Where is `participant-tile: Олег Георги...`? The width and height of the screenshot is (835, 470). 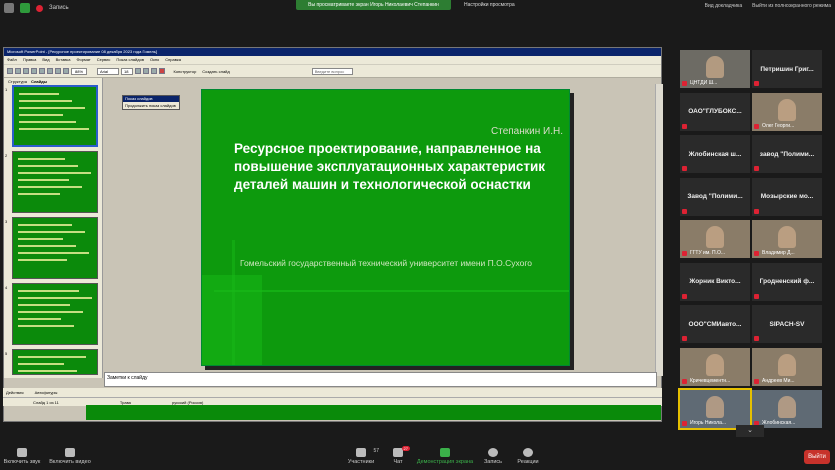 participant-tile: Олег Георги... is located at coordinates (787, 111).